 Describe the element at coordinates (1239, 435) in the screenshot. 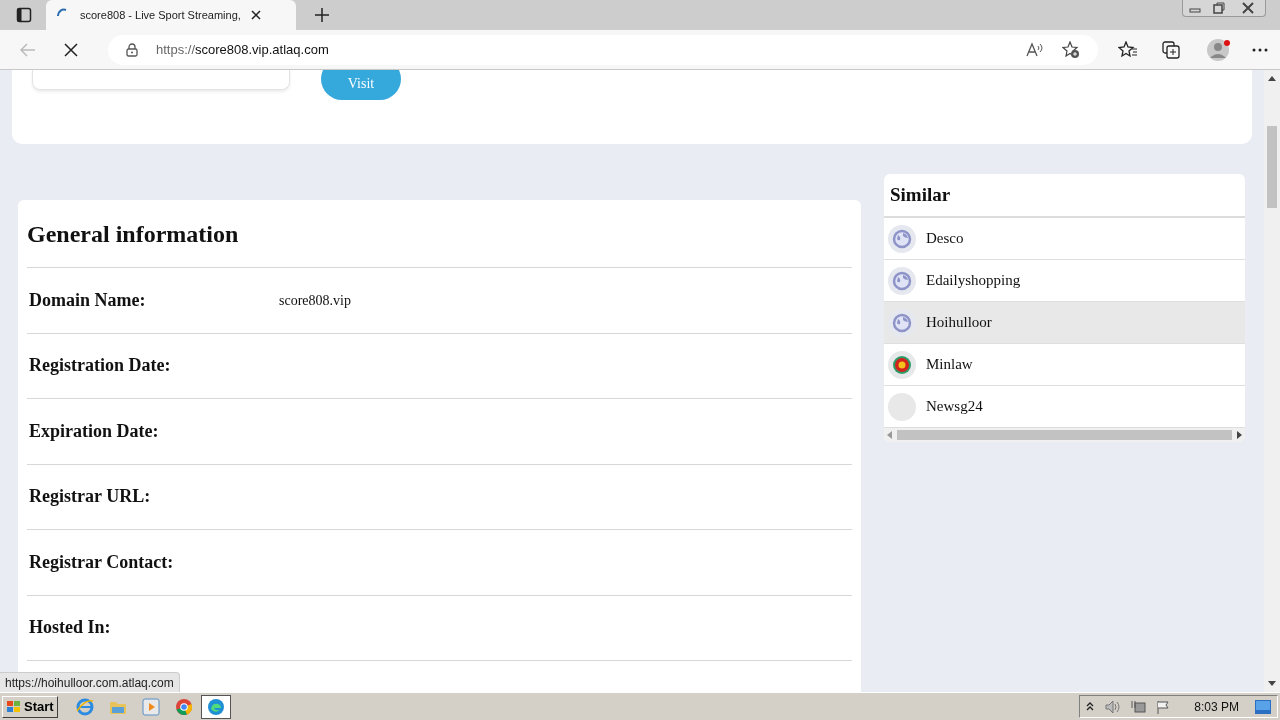

I see `scroll-right-icon` at that location.